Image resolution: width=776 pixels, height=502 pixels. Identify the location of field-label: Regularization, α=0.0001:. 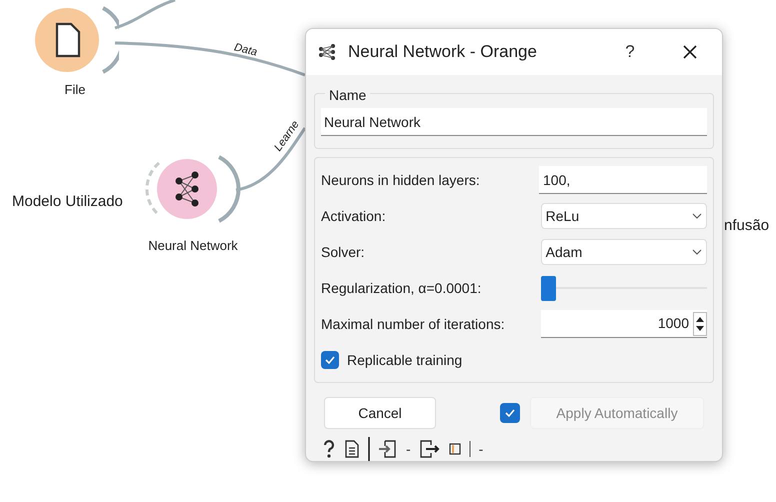
(401, 288).